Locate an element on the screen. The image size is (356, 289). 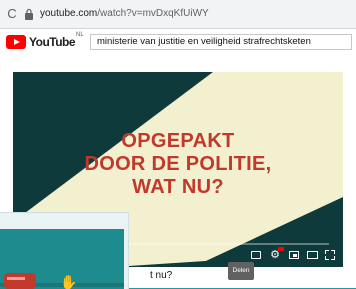
fullscreen-icon is located at coordinates (330, 255).